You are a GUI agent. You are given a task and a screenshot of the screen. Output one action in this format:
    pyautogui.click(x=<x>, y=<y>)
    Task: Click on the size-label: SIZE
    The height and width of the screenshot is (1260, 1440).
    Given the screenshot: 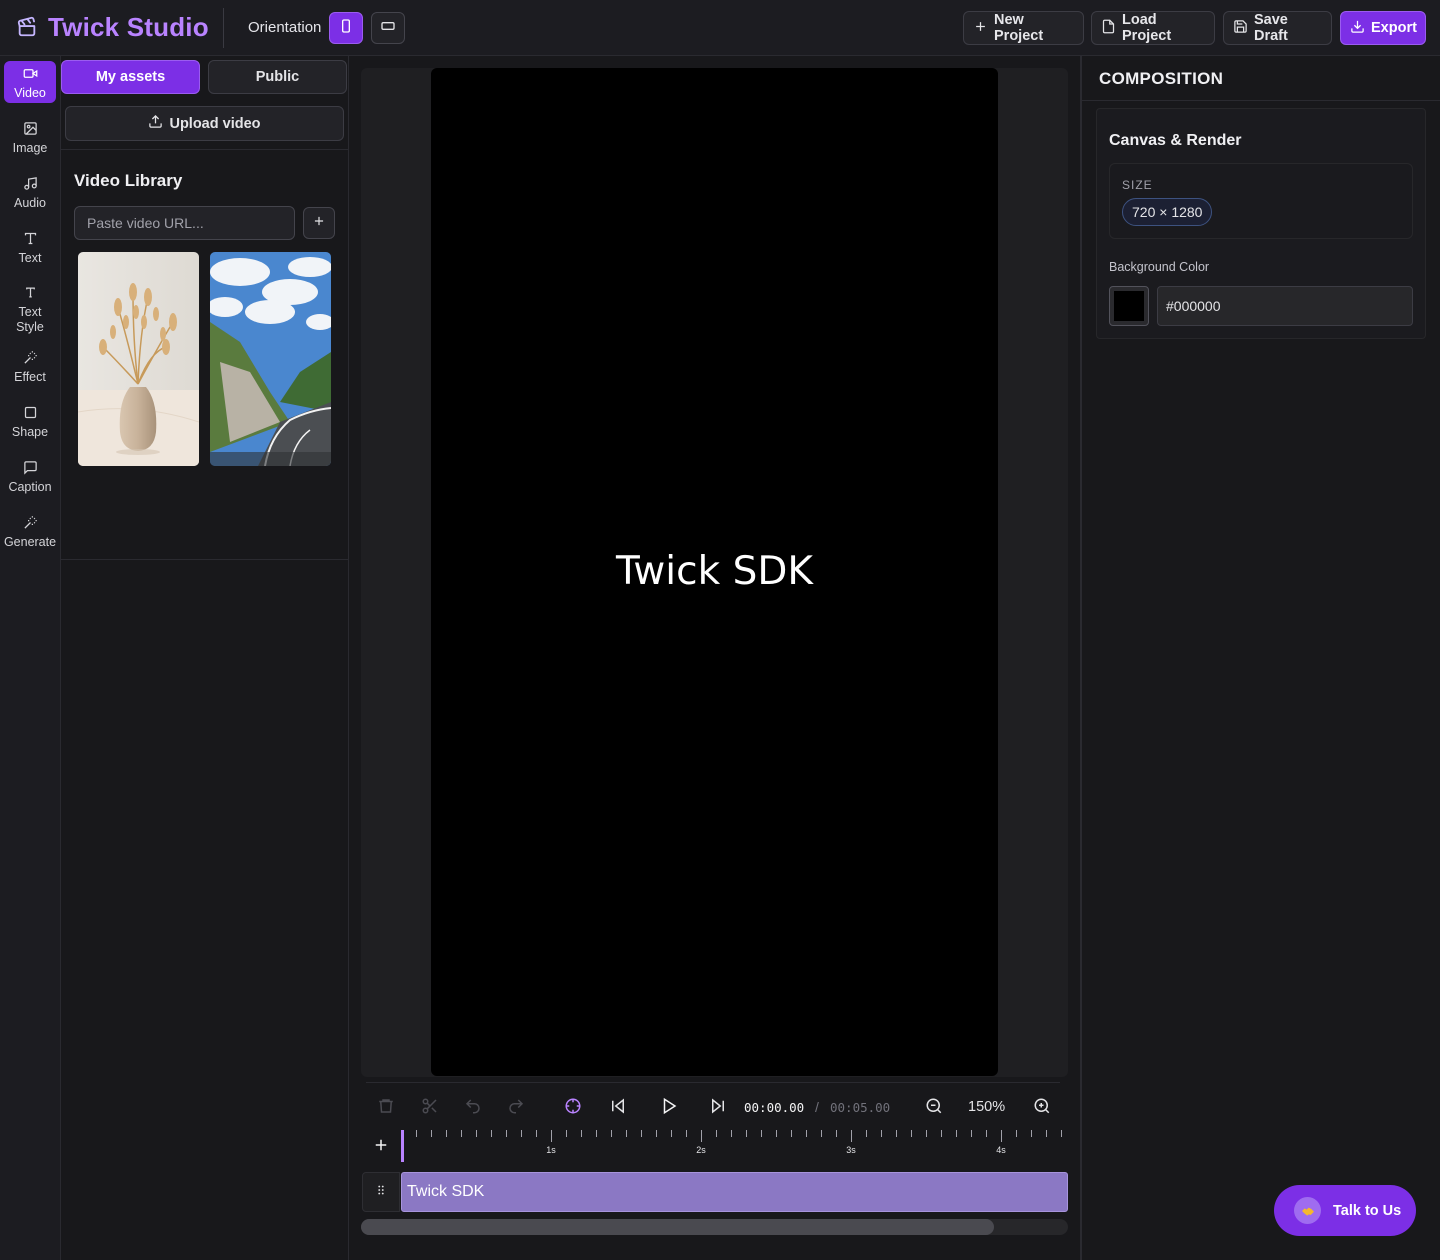 What is the action you would take?
    pyautogui.click(x=1137, y=185)
    